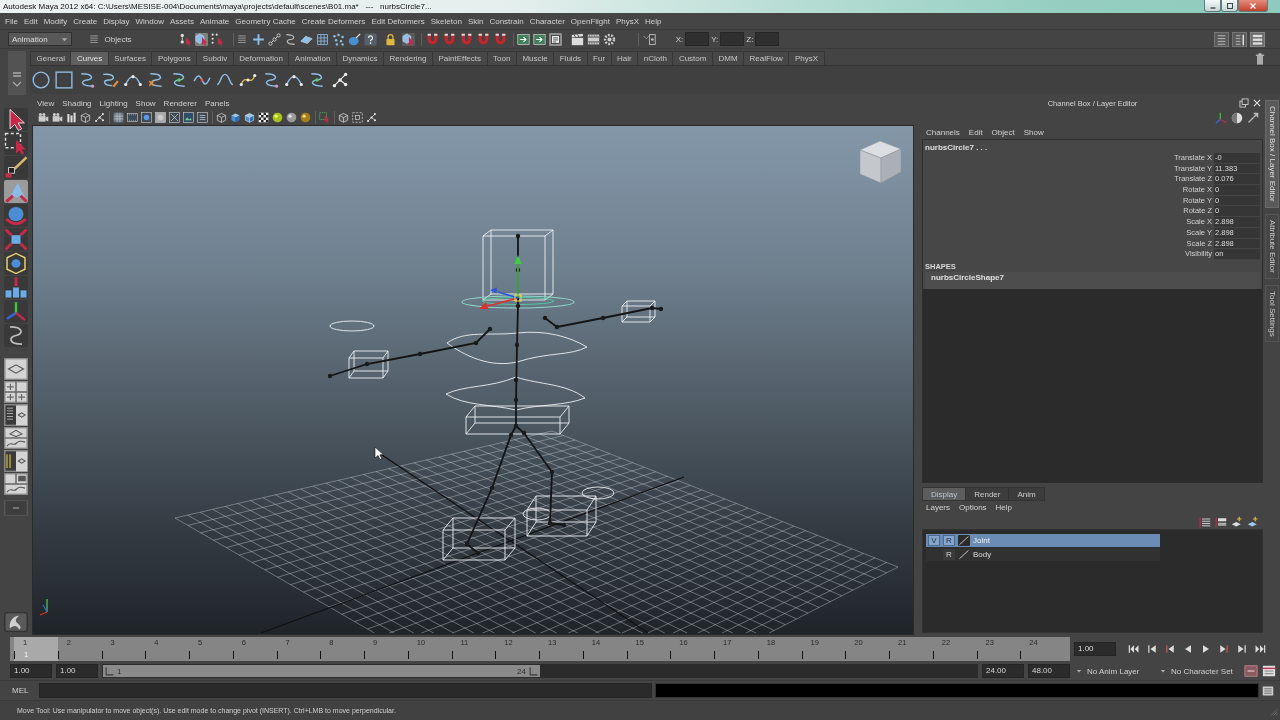 The width and height of the screenshot is (1280, 720). Describe the element at coordinates (55, 21) in the screenshot. I see `menu-item: Modify` at that location.